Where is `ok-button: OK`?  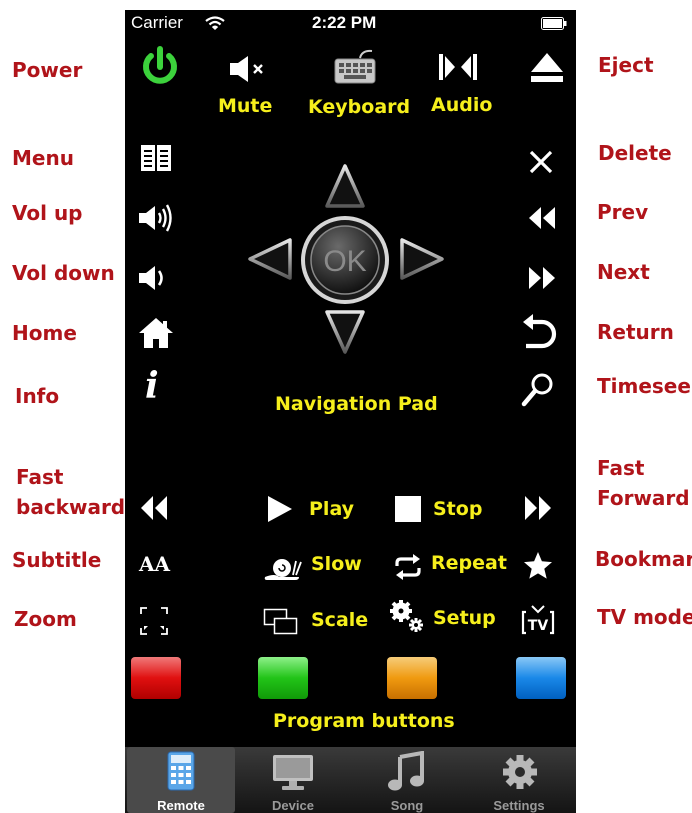
ok-button: OK is located at coordinates (345, 260).